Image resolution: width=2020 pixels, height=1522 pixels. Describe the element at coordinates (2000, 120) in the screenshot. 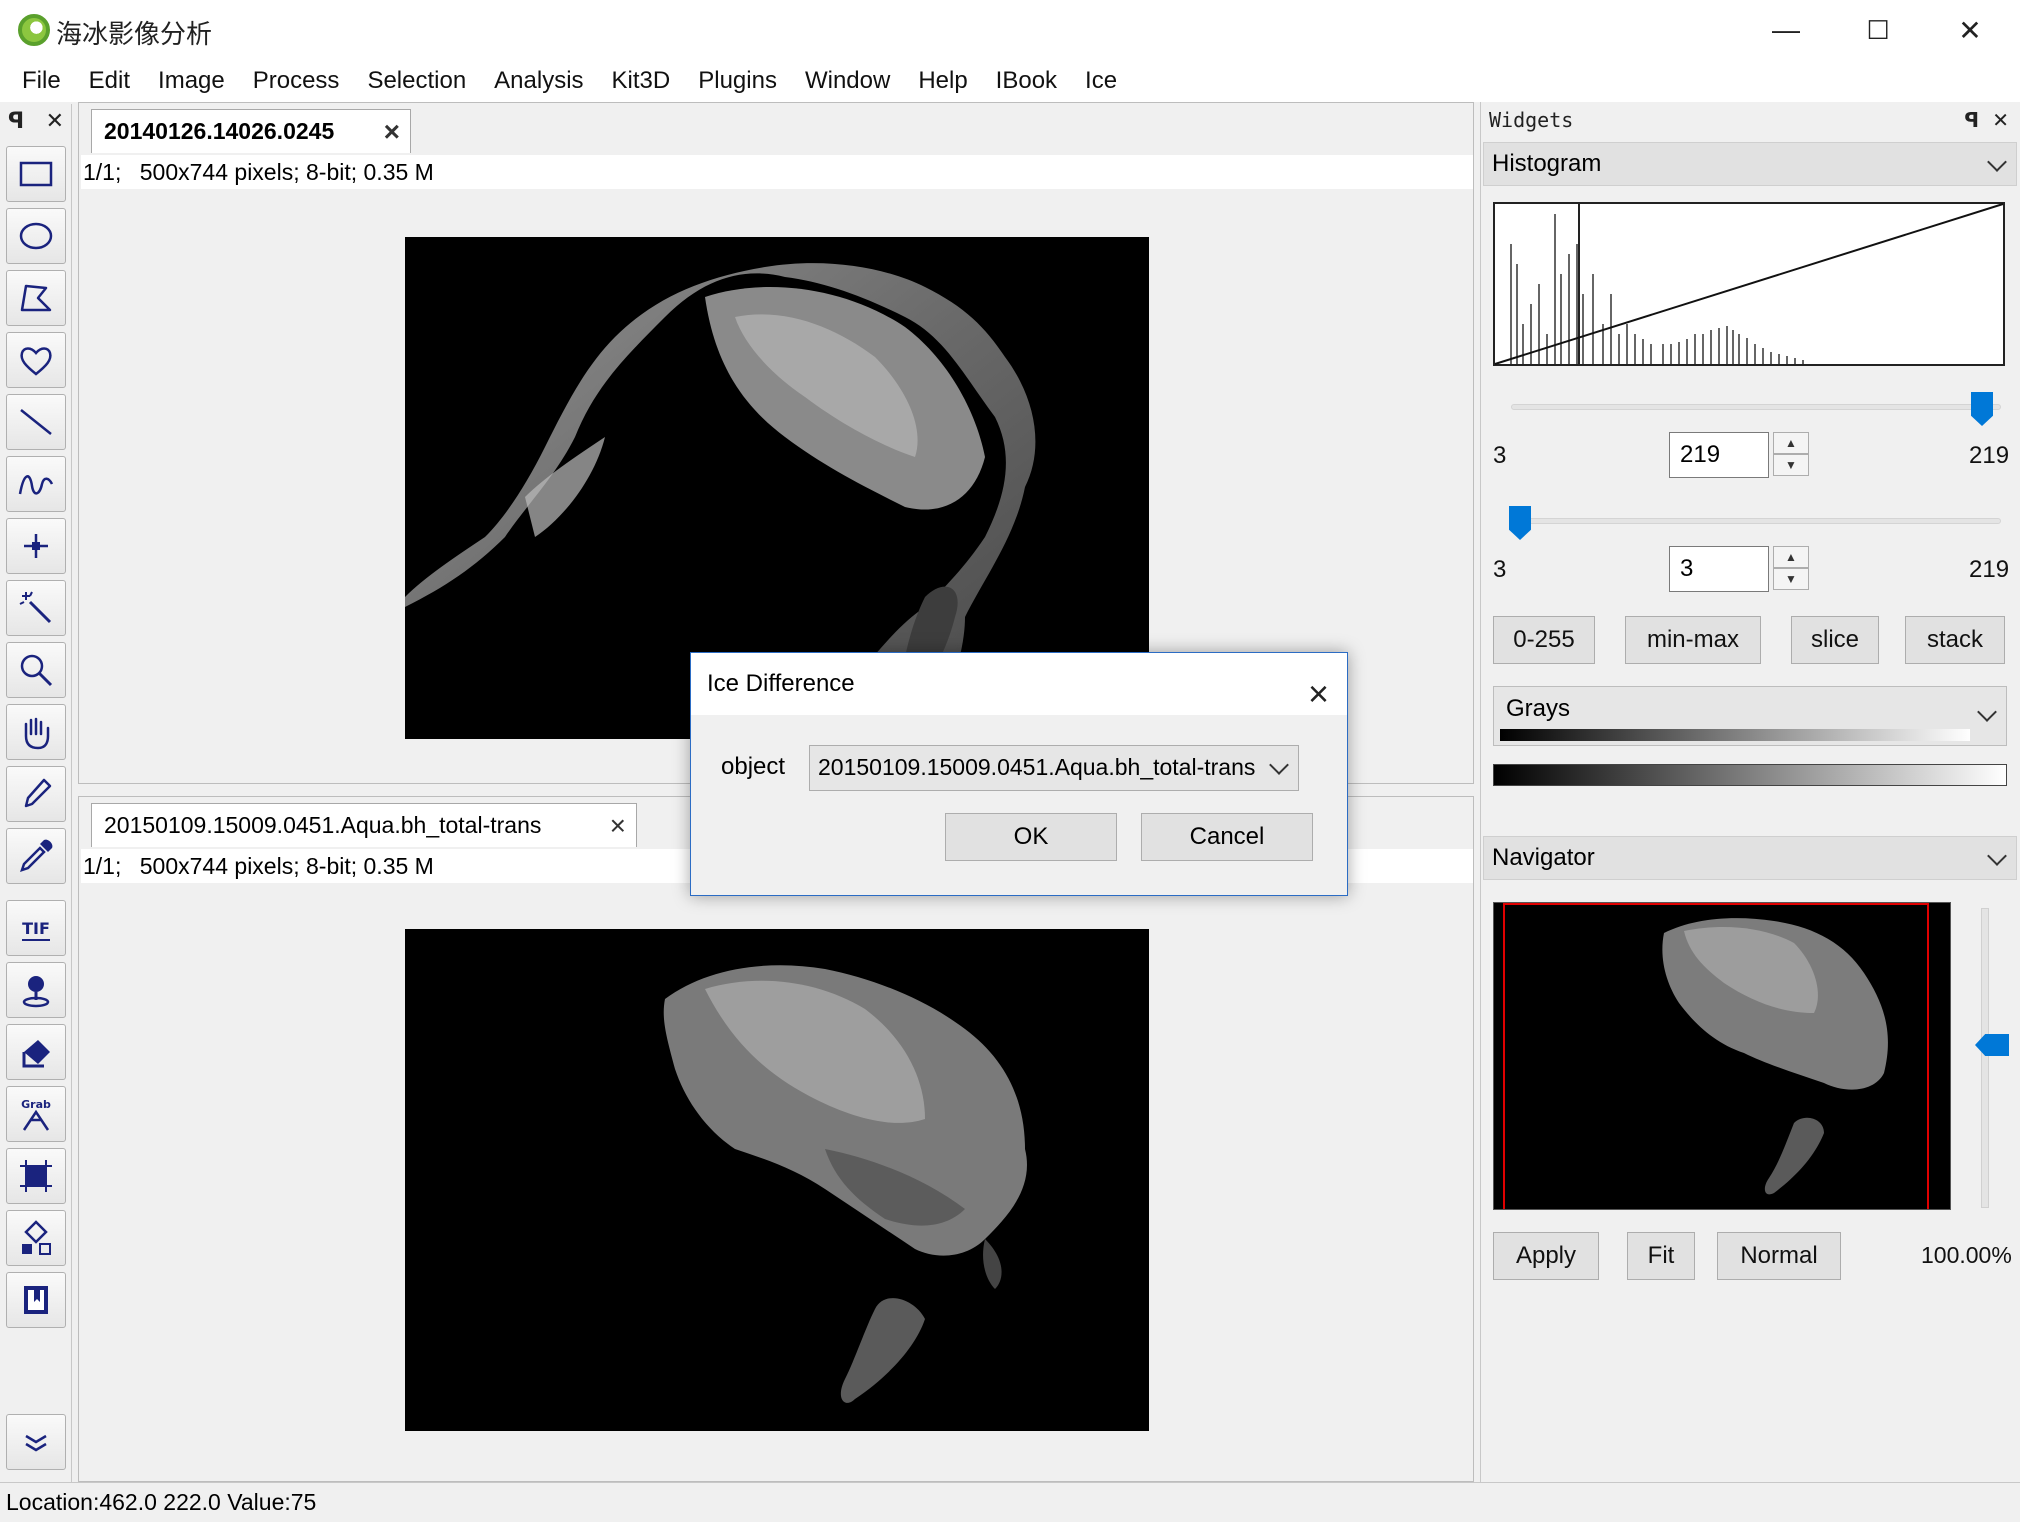

I see `widgets-close-icon: ✕` at that location.